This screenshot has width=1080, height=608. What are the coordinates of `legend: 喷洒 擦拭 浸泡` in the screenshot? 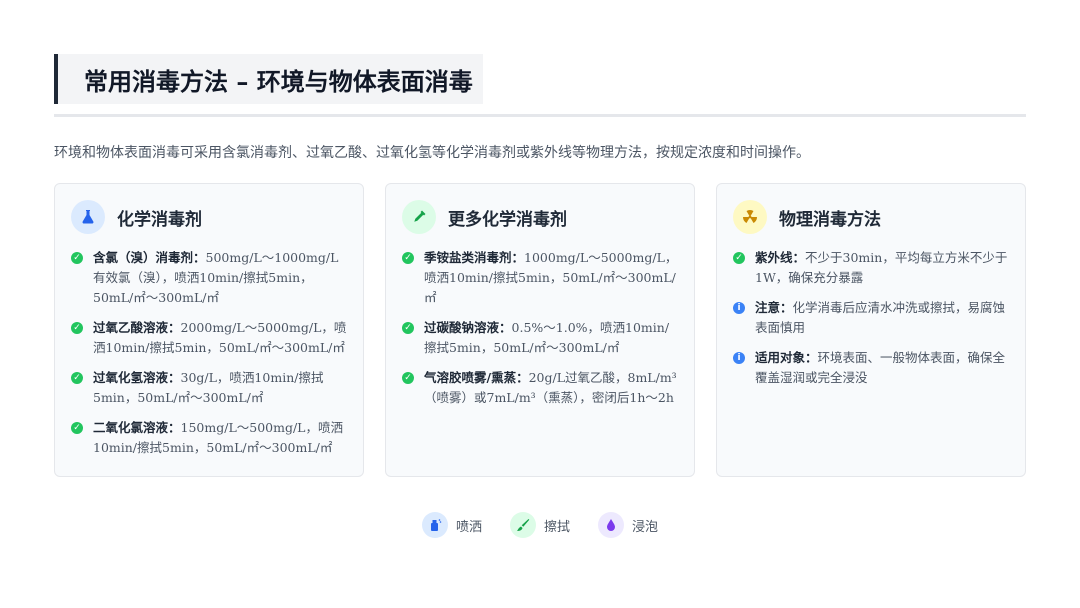 It's located at (540, 525).